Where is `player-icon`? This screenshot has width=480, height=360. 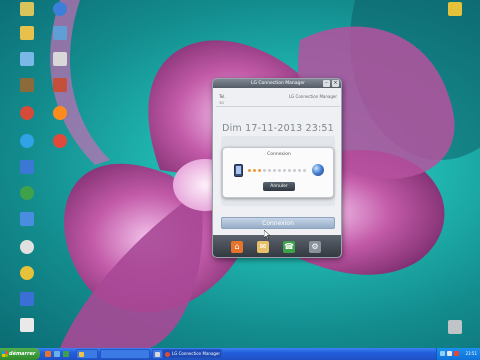 player-icon is located at coordinates (27, 193).